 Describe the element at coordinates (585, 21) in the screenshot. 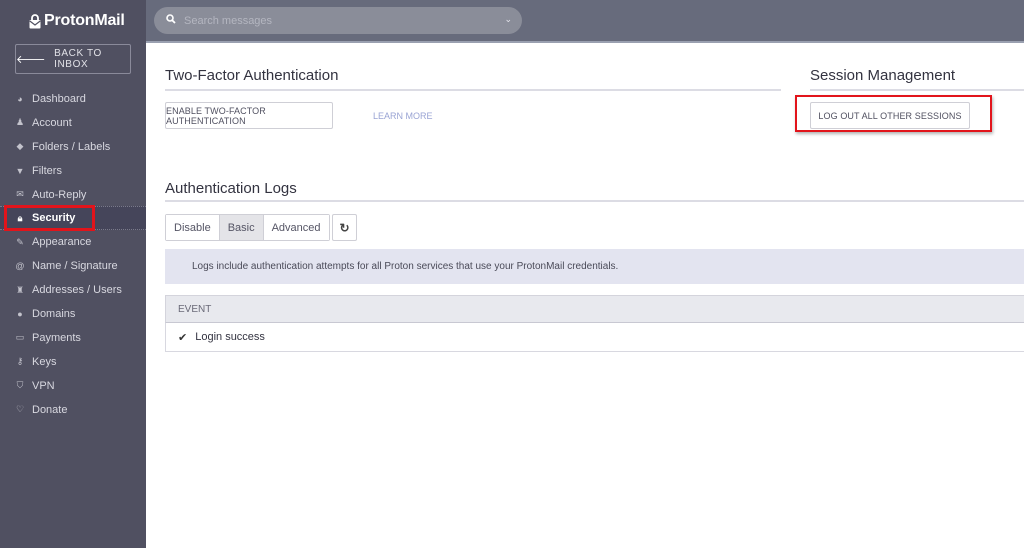

I see `top-bar: ⌄` at that location.